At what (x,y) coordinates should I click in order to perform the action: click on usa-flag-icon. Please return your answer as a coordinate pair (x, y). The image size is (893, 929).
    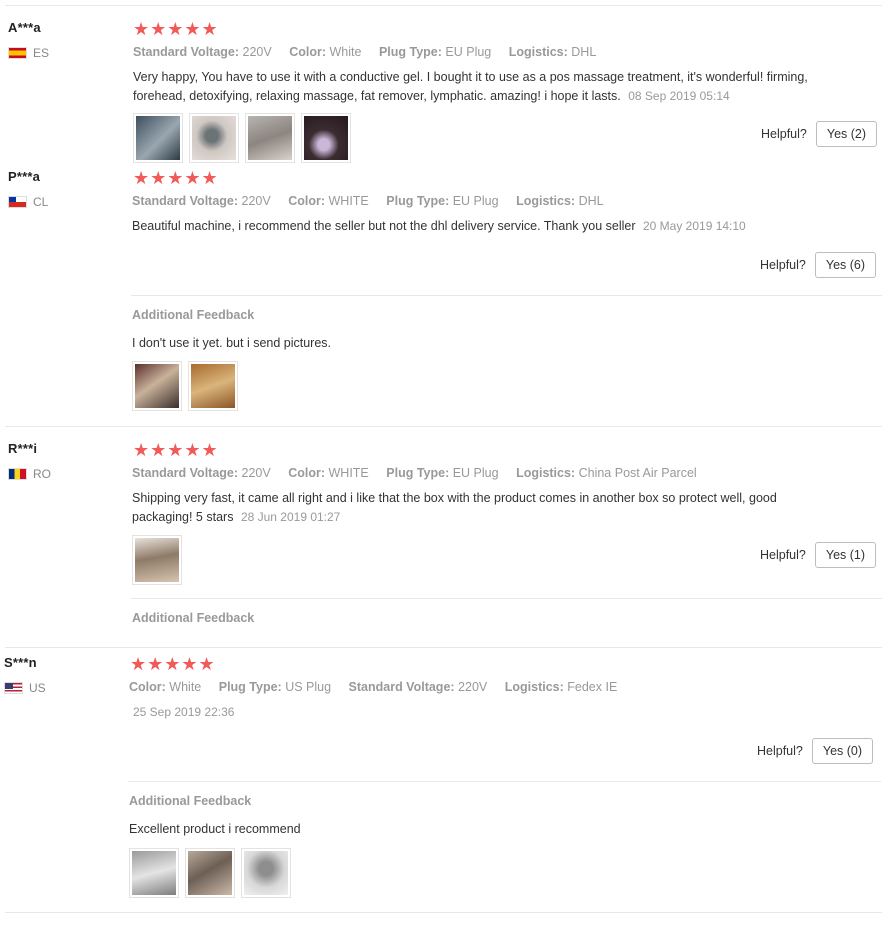
    Looking at the image, I should click on (13, 688).